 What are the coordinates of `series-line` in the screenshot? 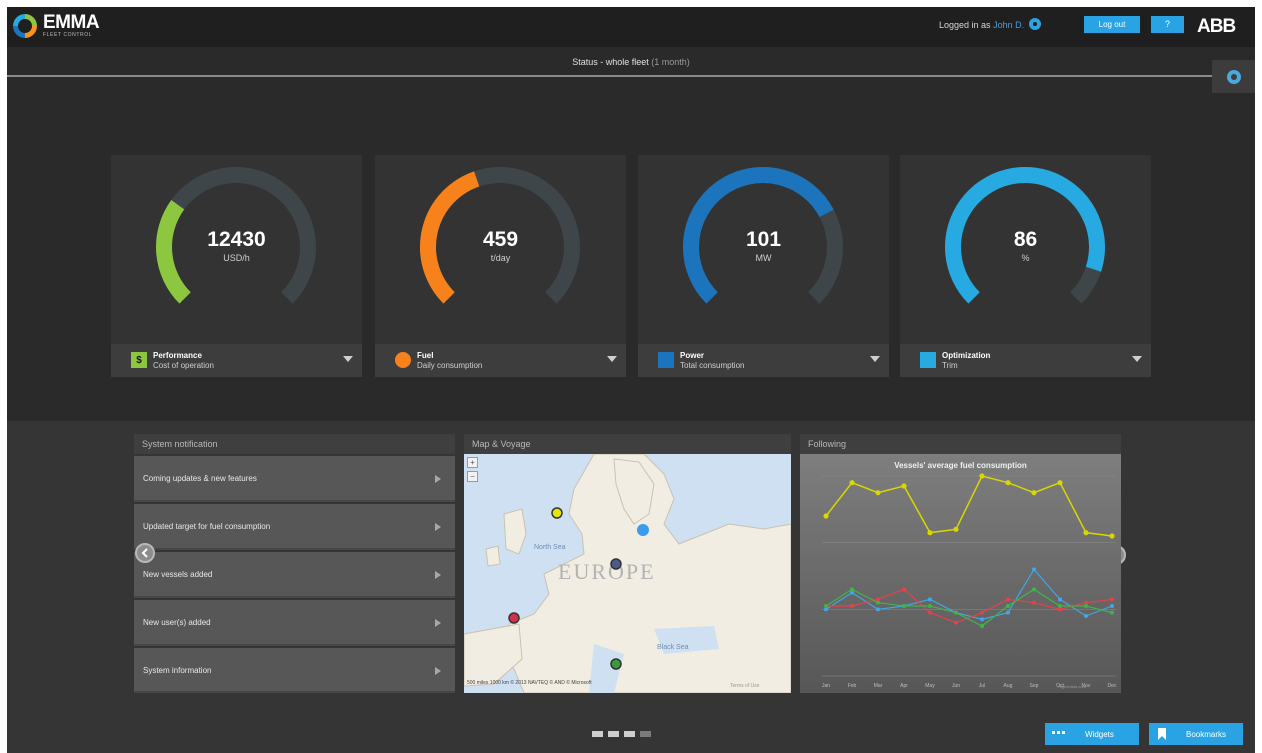 It's located at (969, 594).